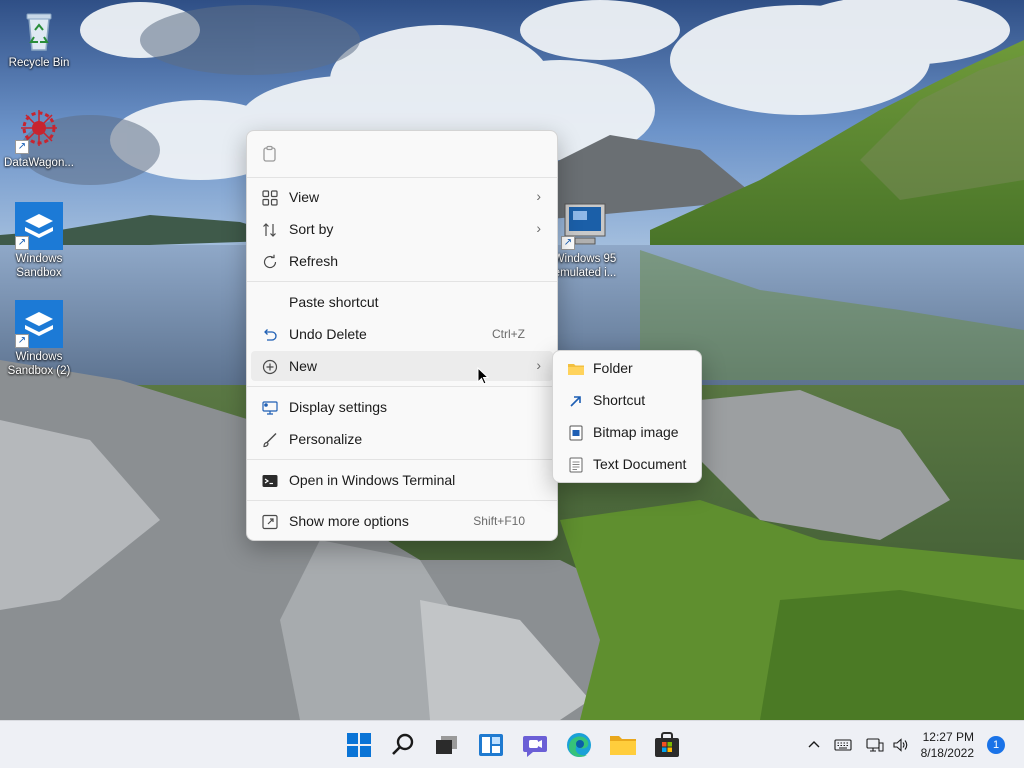 The width and height of the screenshot is (1024, 768). I want to click on menu-item-label: Sort by, so click(311, 229).